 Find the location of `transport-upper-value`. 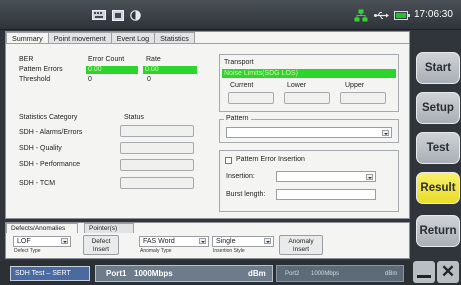

transport-upper-value is located at coordinates (363, 98).